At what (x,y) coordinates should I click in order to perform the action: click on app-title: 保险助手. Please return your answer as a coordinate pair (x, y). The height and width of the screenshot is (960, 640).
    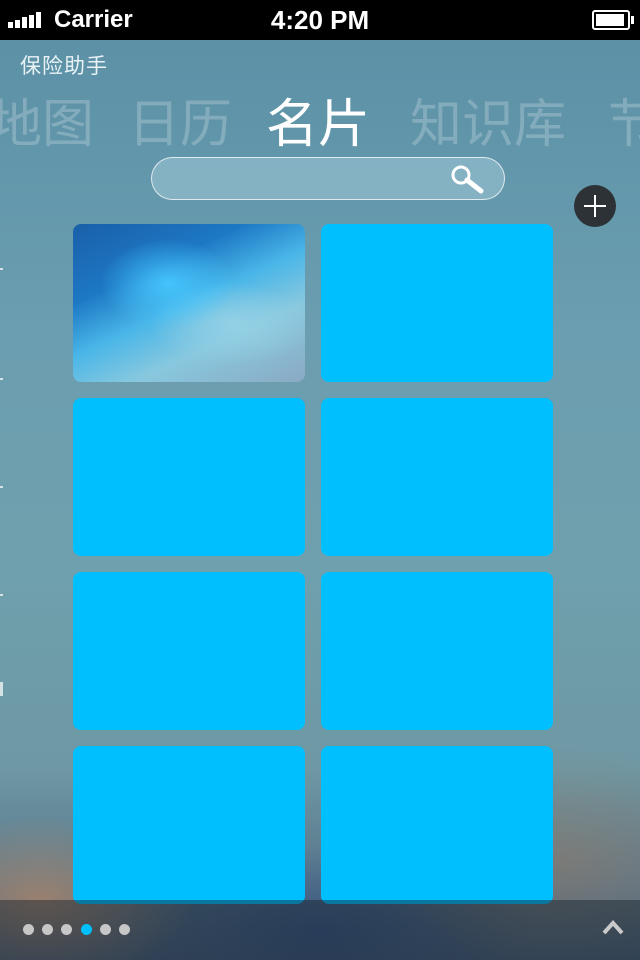
    Looking at the image, I should click on (64, 66).